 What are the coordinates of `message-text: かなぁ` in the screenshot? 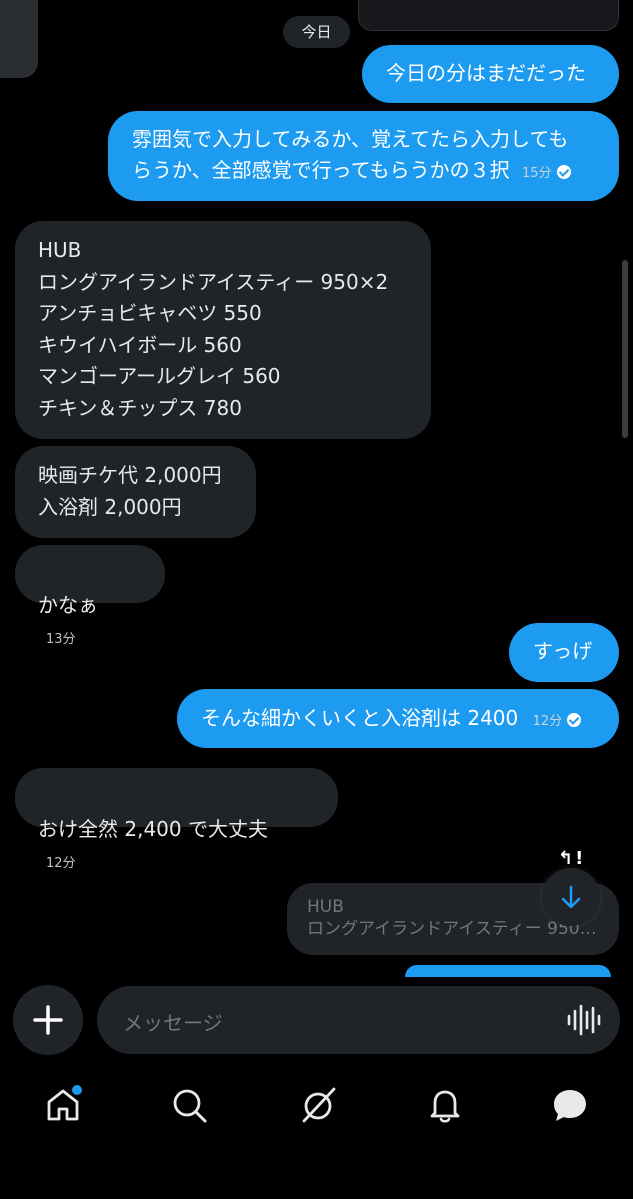 It's located at (68, 604).